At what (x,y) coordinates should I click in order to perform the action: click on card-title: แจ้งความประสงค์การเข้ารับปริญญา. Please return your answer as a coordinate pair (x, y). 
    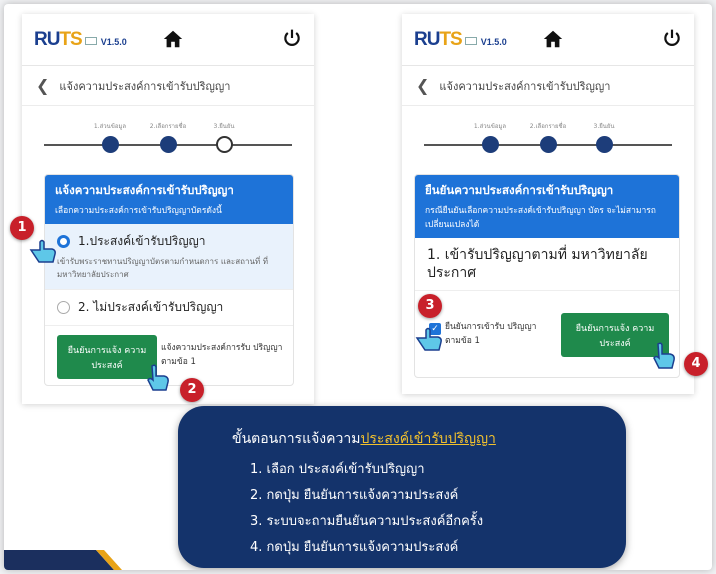
    Looking at the image, I should click on (144, 190).